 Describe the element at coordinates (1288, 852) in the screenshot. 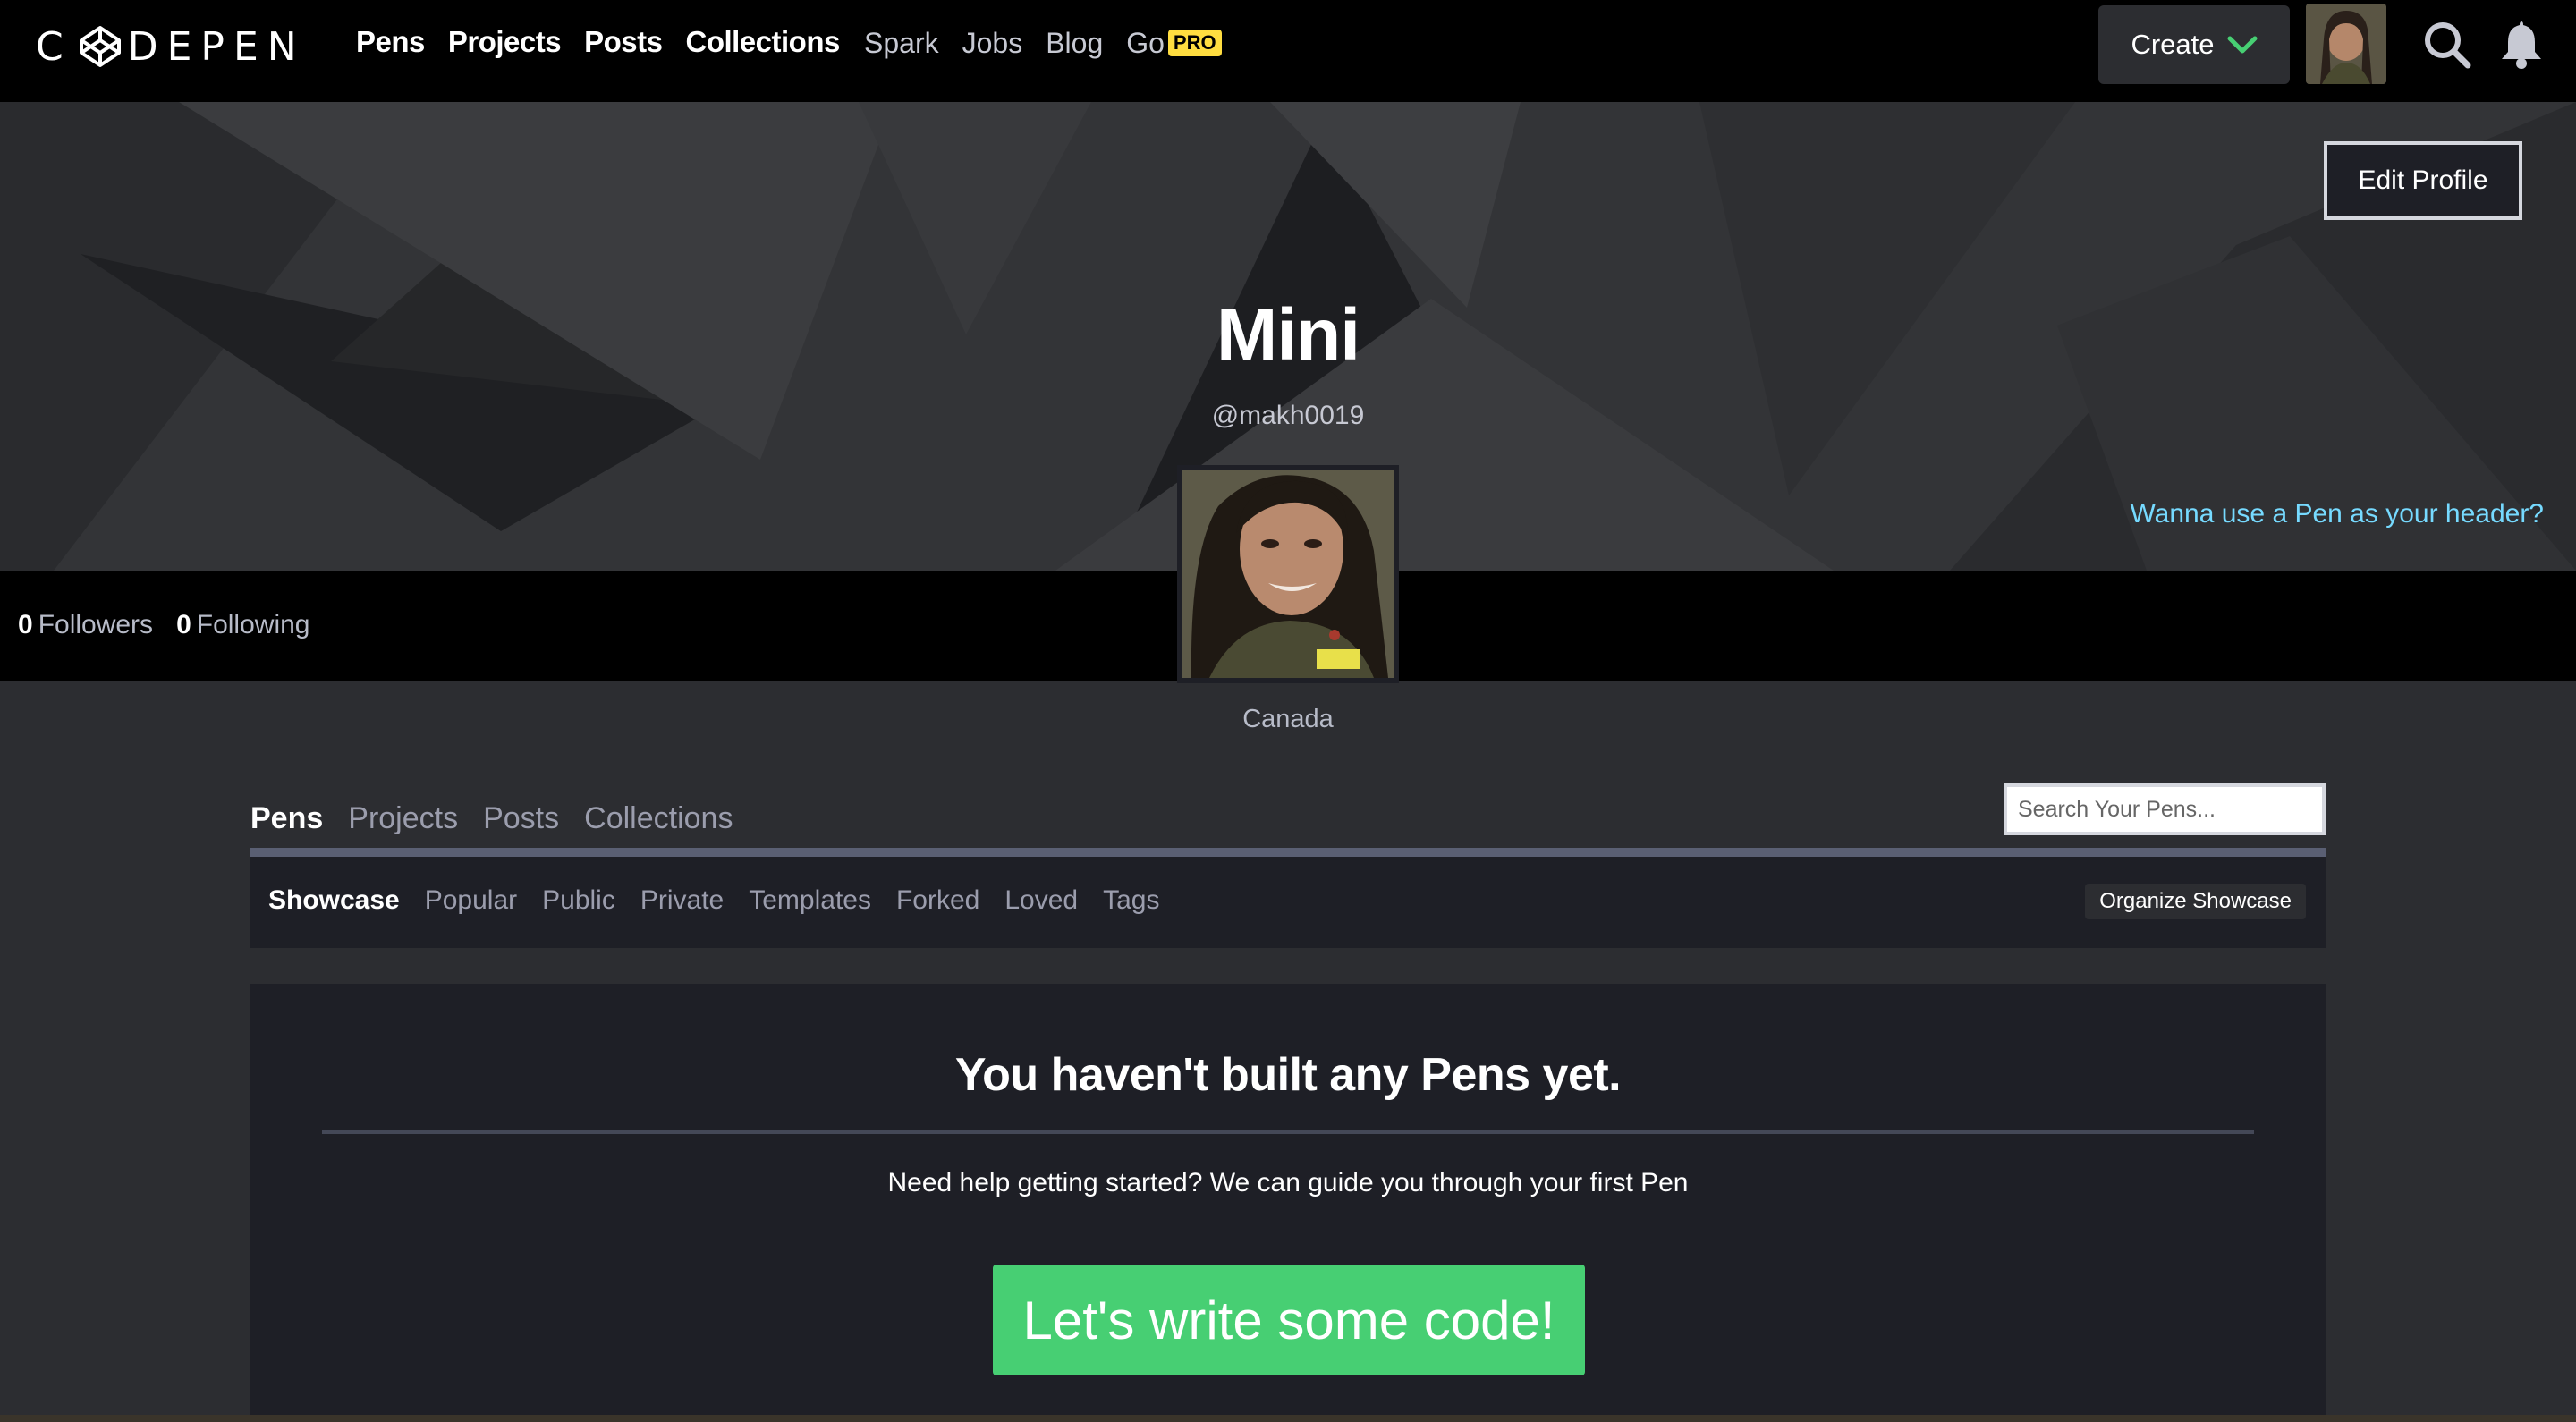

I see `tabs-divider` at that location.